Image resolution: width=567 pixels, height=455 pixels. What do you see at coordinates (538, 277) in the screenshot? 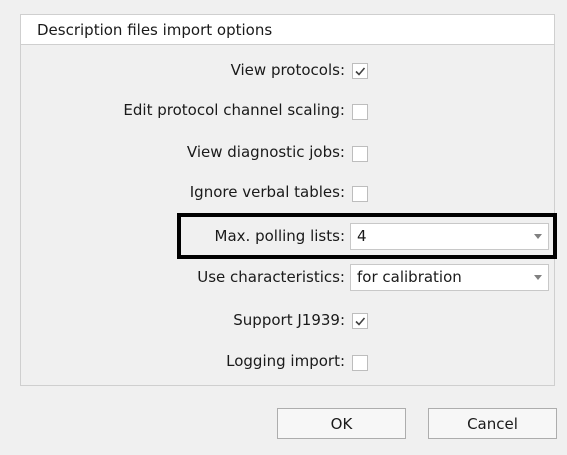
I see `chevron-down-icon` at bounding box center [538, 277].